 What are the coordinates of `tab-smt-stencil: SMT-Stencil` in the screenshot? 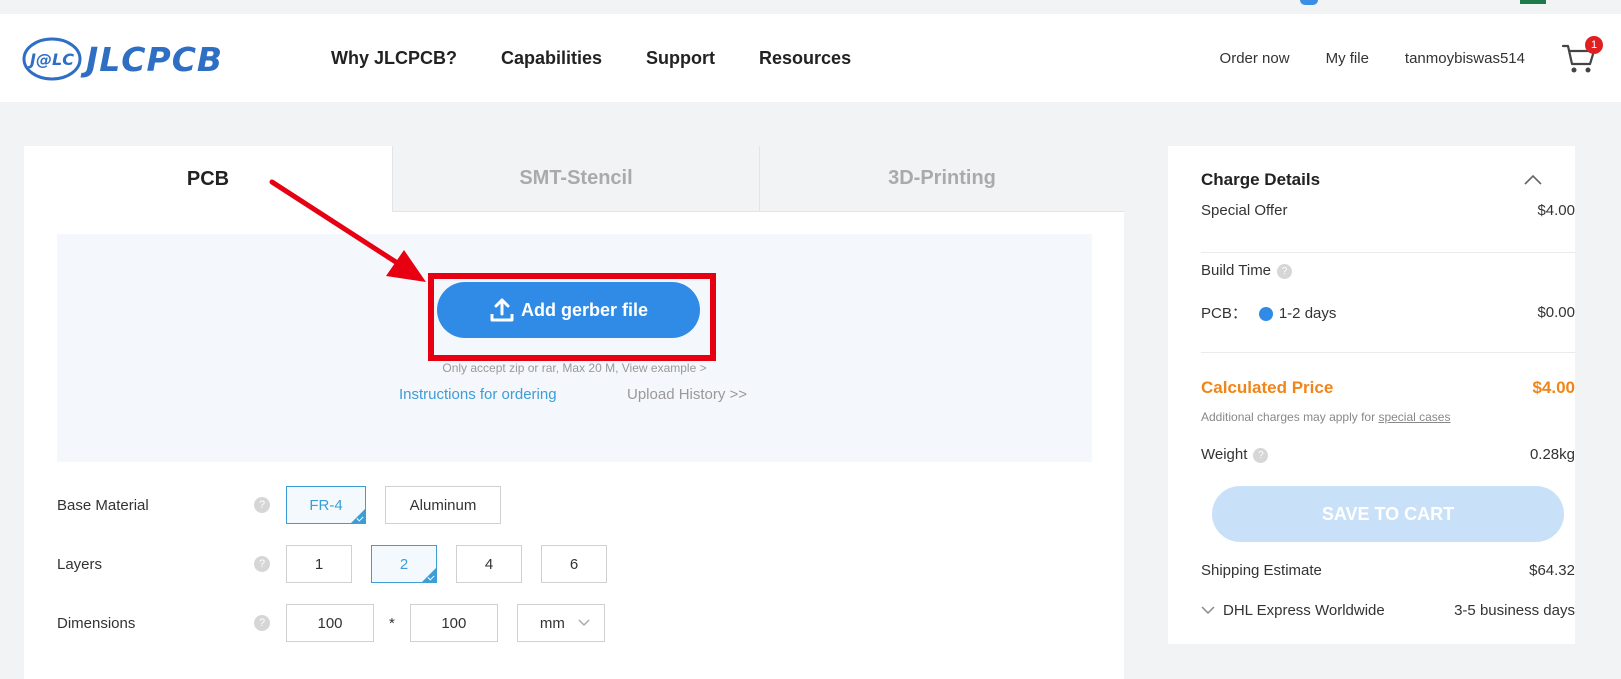 It's located at (575, 179).